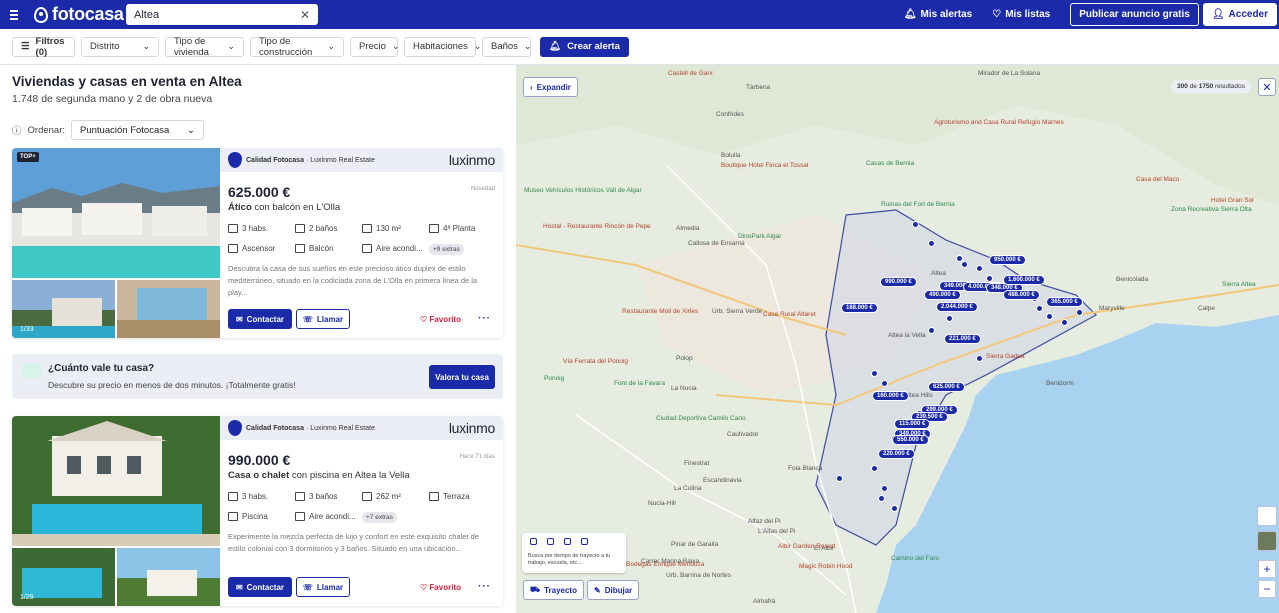 This screenshot has width=1279, height=613. I want to click on poi-label: Museo Vehículos Históricos Vall de Algar, so click(583, 190).